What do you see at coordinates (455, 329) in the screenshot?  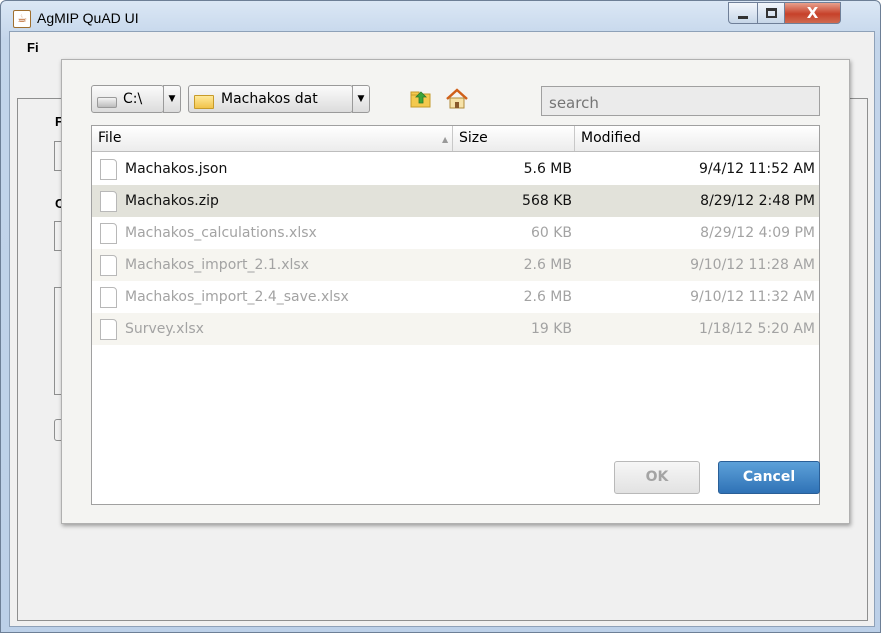 I see `table-row: Survey.xlsx 19 KB 1/18/12 5:20 AM` at bounding box center [455, 329].